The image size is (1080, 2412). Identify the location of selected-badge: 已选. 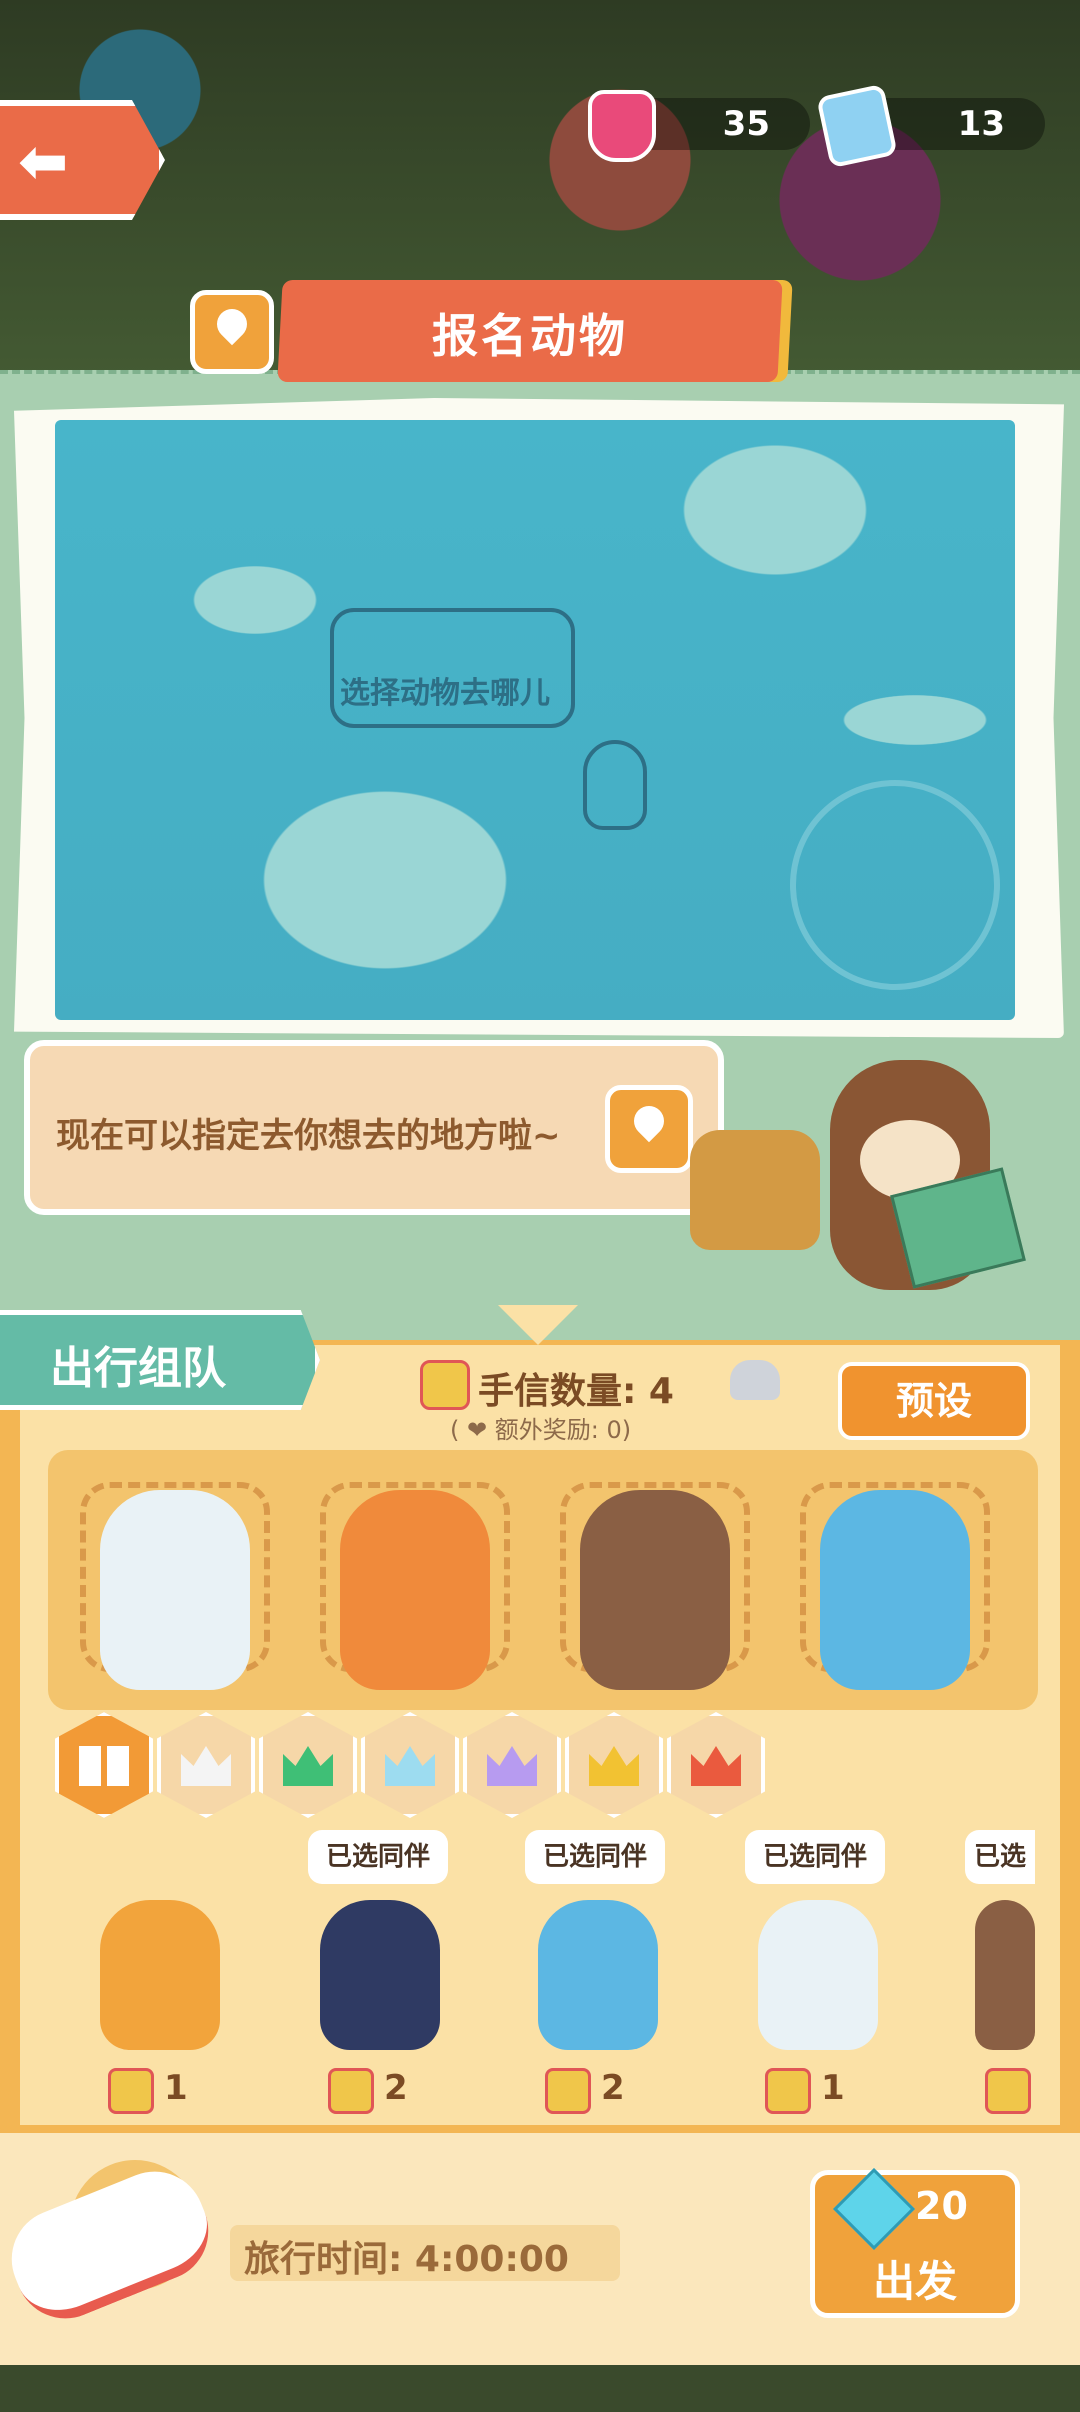
(1000, 1857).